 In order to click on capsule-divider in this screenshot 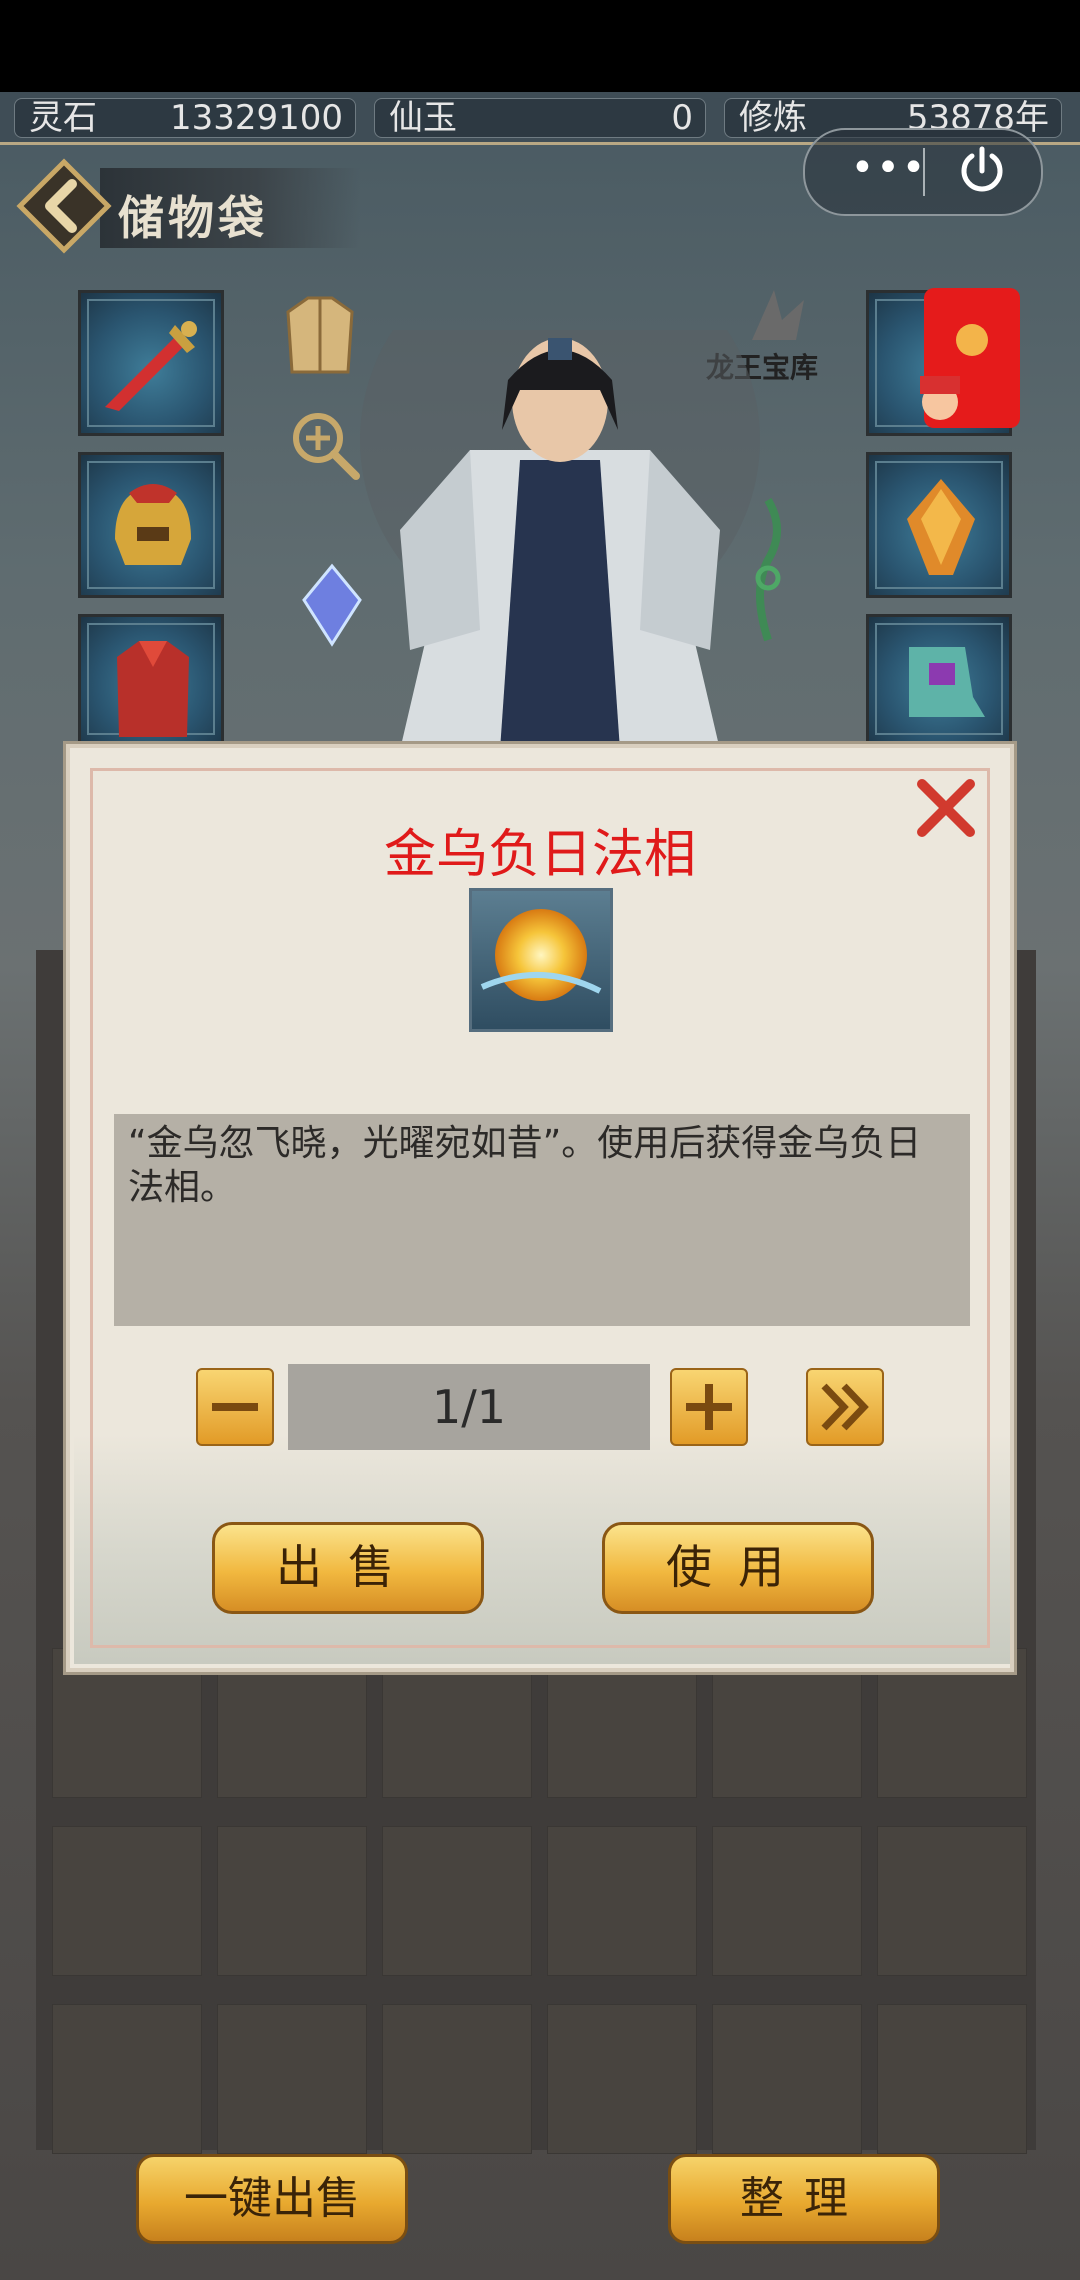, I will do `click(924, 172)`.